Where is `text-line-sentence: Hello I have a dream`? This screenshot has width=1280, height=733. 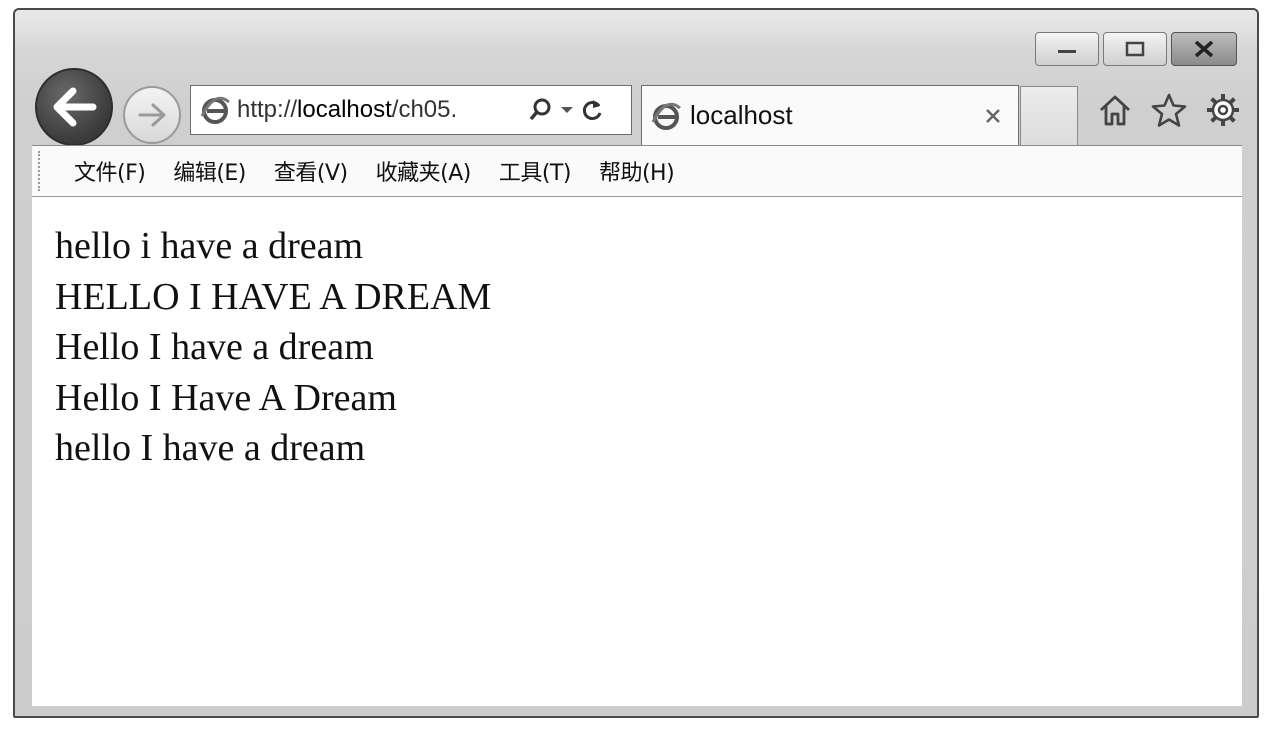
text-line-sentence: Hello I have a dream is located at coordinates (214, 347).